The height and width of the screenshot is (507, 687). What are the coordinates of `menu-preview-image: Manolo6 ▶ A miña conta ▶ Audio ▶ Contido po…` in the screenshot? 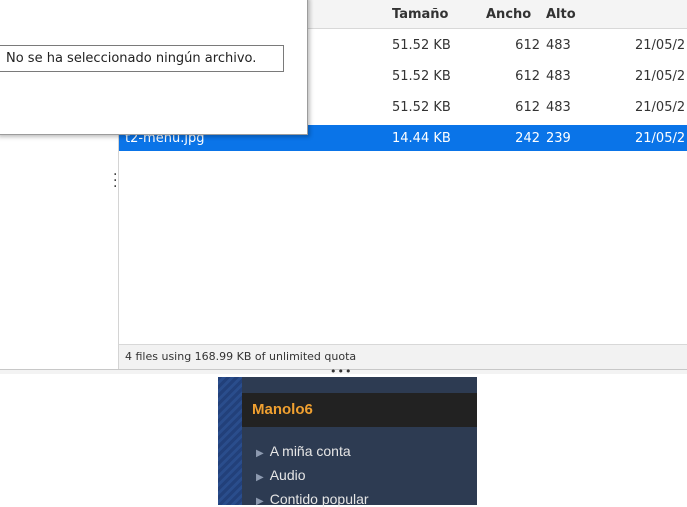 It's located at (347, 442).